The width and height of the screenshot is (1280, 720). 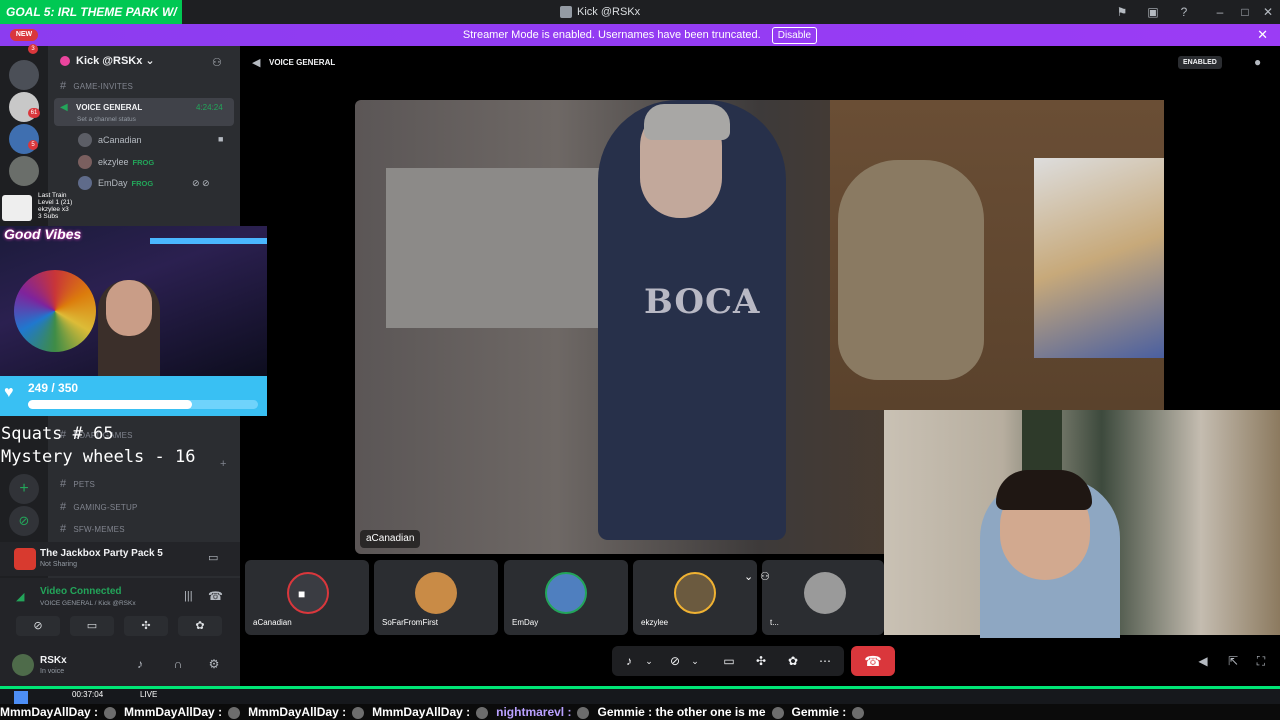 What do you see at coordinates (99, 529) in the screenshot?
I see `channel-label: SFW-MEMES` at bounding box center [99, 529].